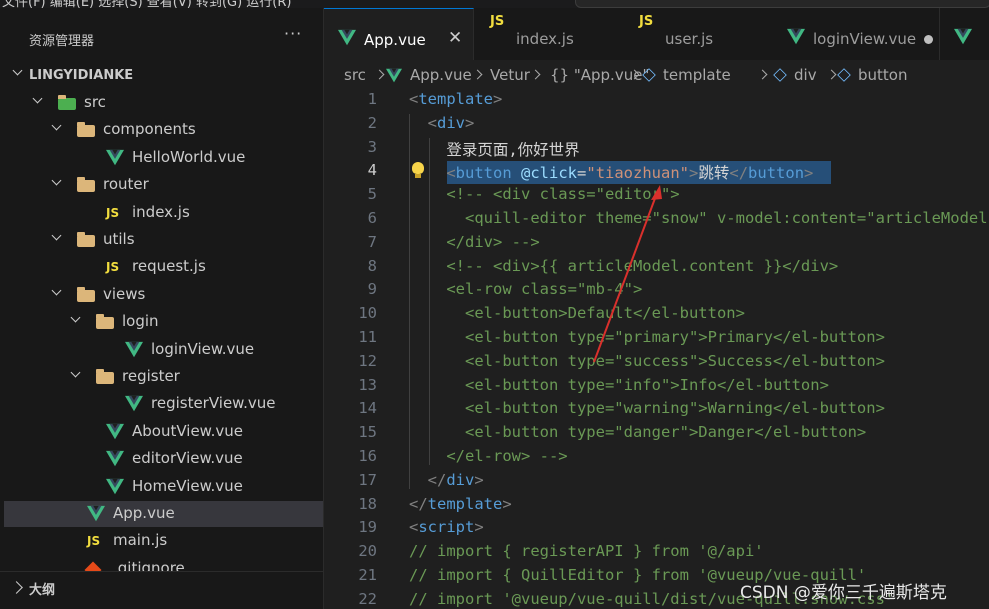 This screenshot has height=609, width=989. I want to click on tree-item-register: register, so click(163, 377).